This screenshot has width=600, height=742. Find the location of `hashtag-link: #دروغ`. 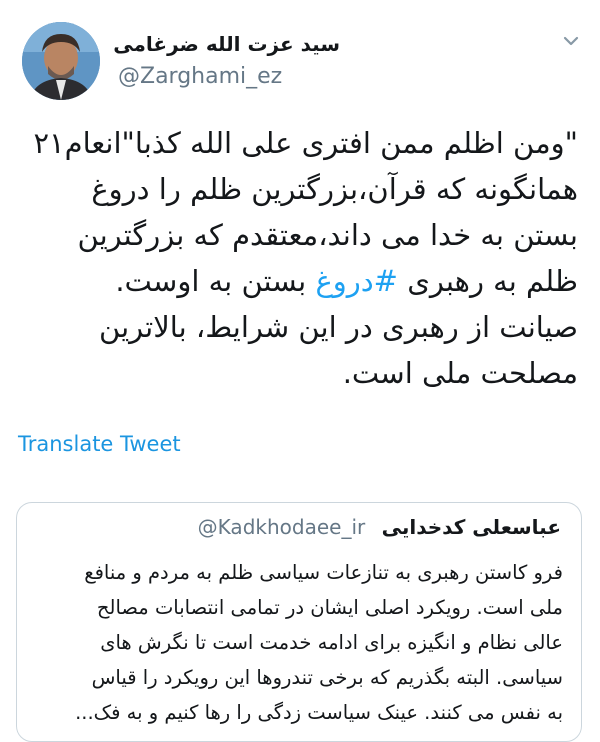

hashtag-link: #دروغ is located at coordinates (356, 281).